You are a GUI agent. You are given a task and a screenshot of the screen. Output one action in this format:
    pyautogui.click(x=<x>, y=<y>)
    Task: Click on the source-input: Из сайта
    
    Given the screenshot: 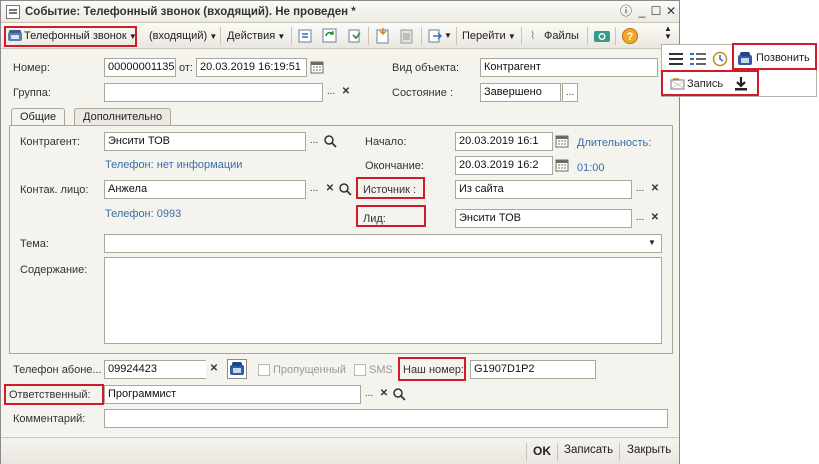 What is the action you would take?
    pyautogui.click(x=543, y=189)
    